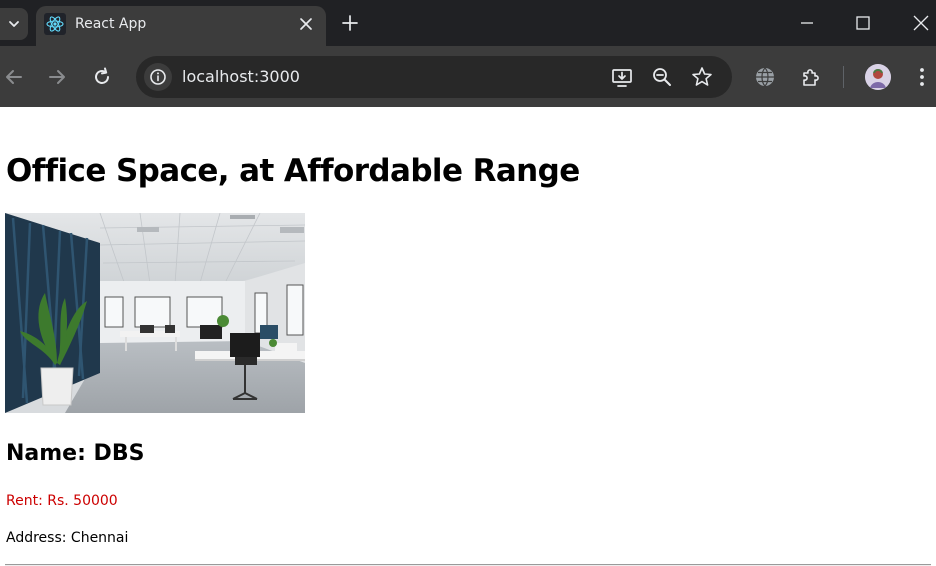  Describe the element at coordinates (863, 23) in the screenshot. I see `maximize-icon` at that location.